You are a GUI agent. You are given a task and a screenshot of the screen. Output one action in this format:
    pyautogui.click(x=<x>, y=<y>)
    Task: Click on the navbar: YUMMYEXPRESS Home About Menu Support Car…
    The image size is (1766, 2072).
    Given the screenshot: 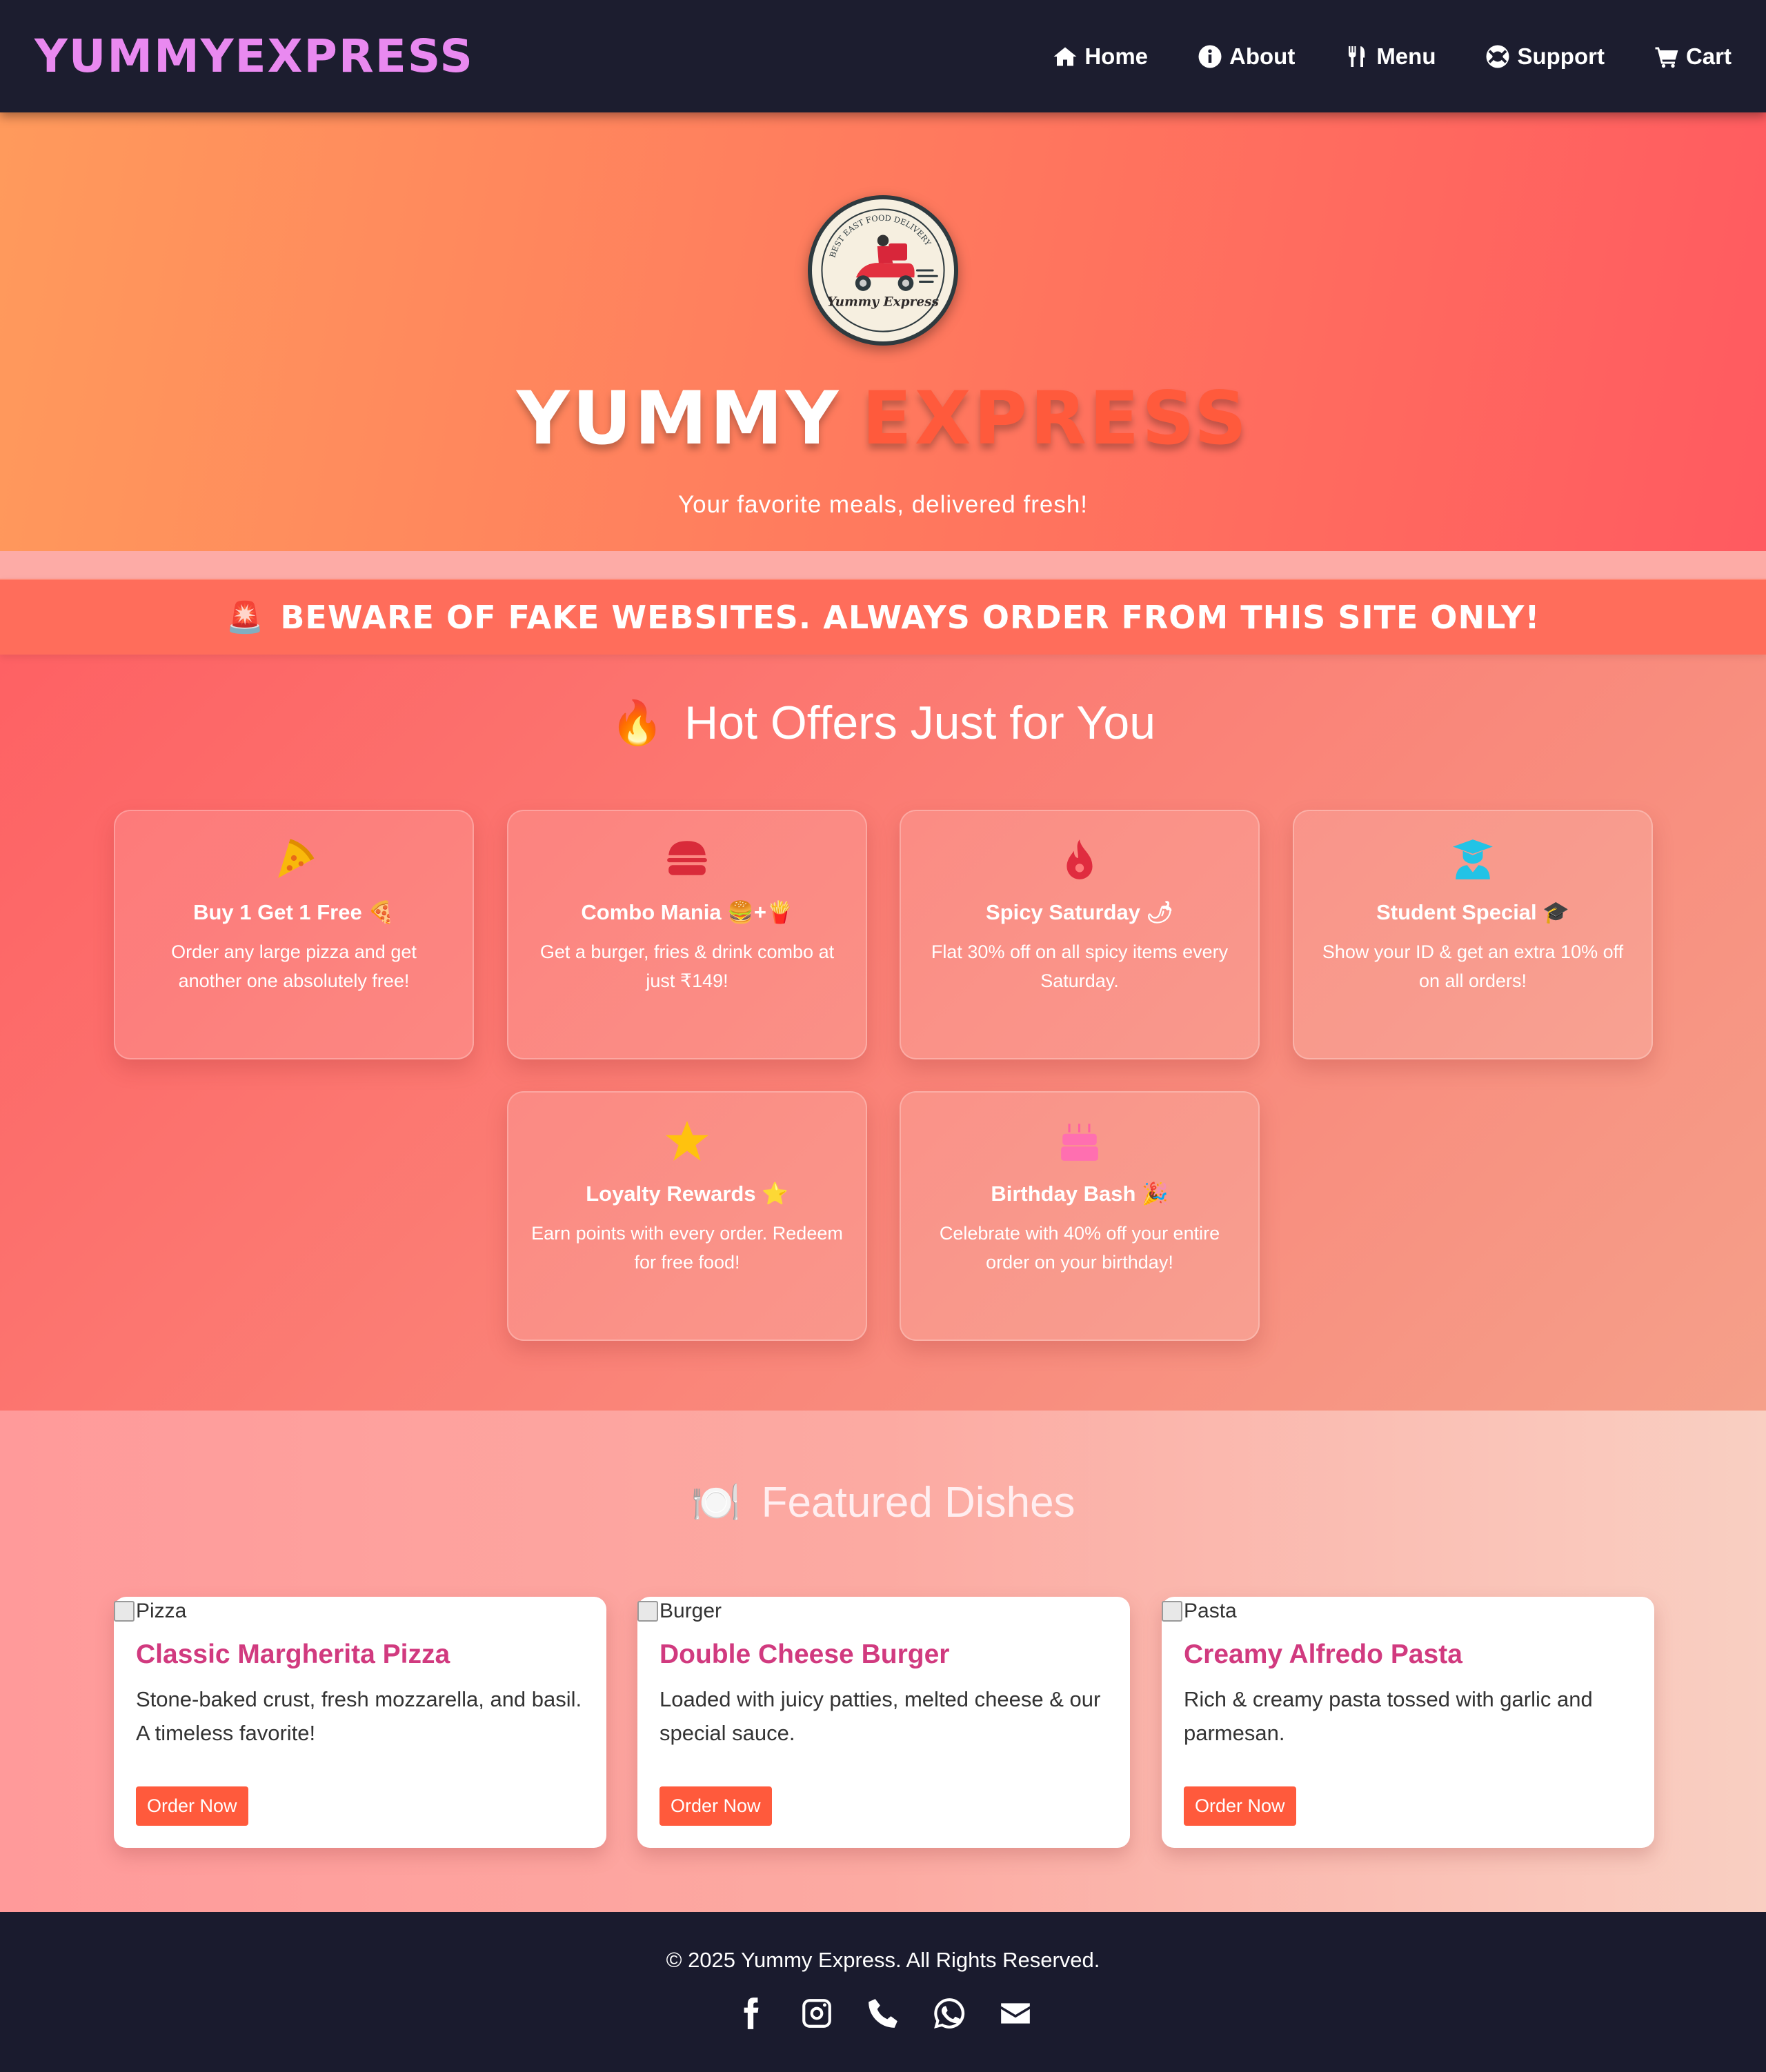 What is the action you would take?
    pyautogui.click(x=883, y=56)
    